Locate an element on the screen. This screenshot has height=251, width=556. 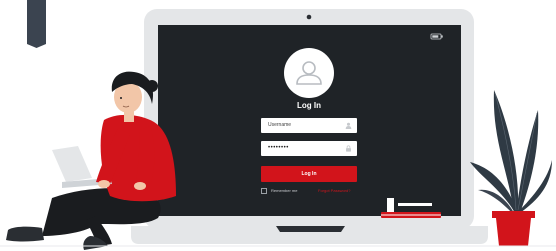
remember-label: Remember me is located at coordinates (284, 190).